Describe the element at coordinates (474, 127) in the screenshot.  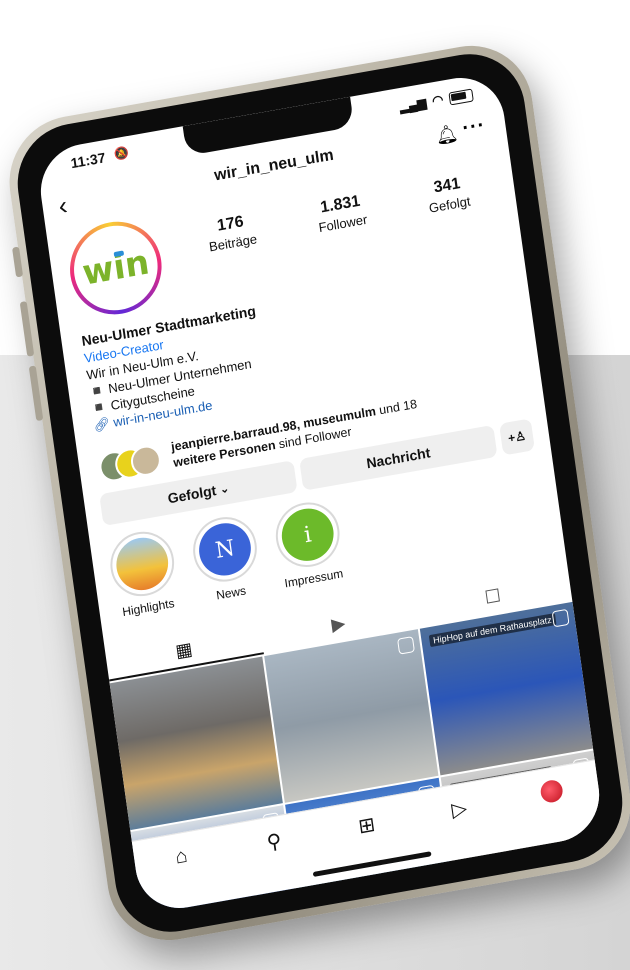
I see `more-options-icon: ···` at that location.